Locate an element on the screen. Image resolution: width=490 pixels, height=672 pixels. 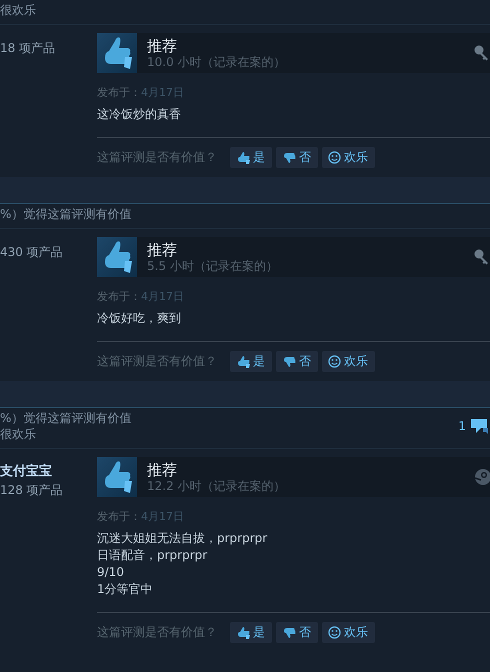
author-name: 支付宝宝 is located at coordinates (48, 472).